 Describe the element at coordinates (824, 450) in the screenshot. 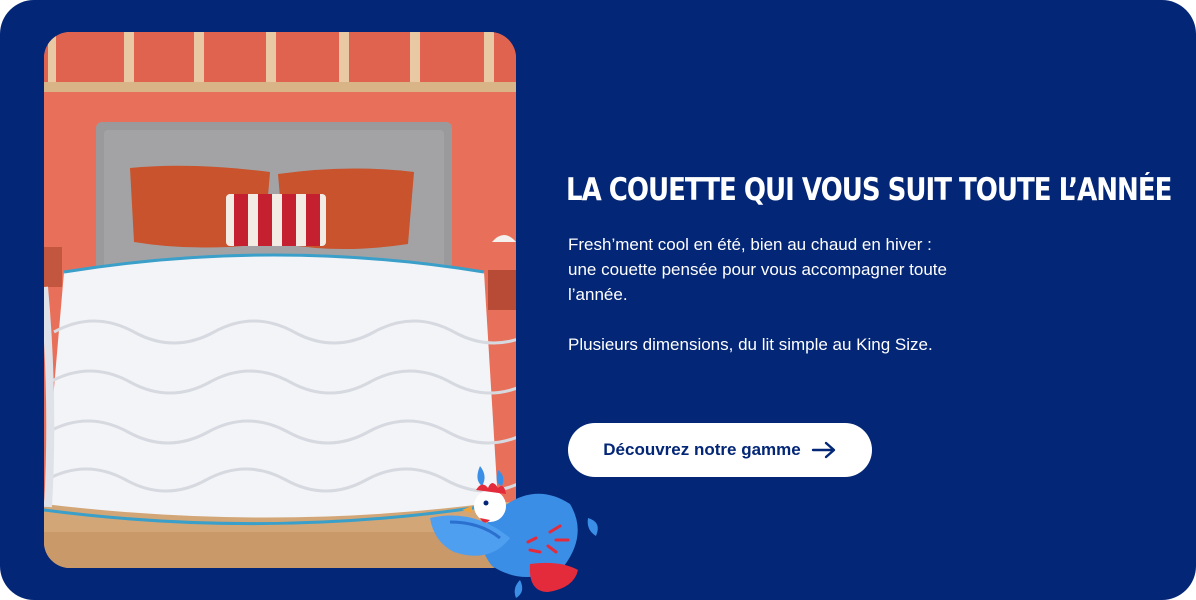

I see `arrow-right-icon` at that location.